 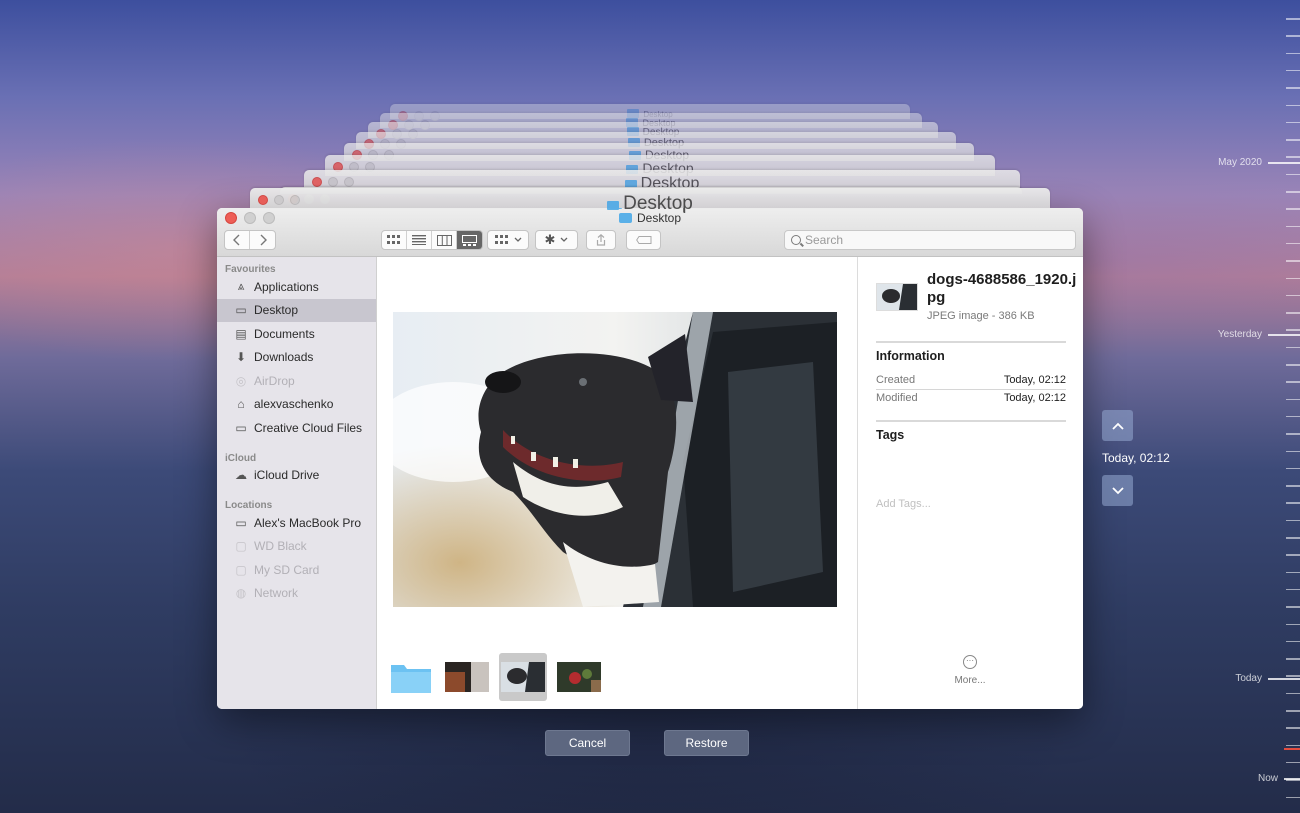 I want to click on titlebar: Desktop ✱ Search, so click(x=650, y=232).